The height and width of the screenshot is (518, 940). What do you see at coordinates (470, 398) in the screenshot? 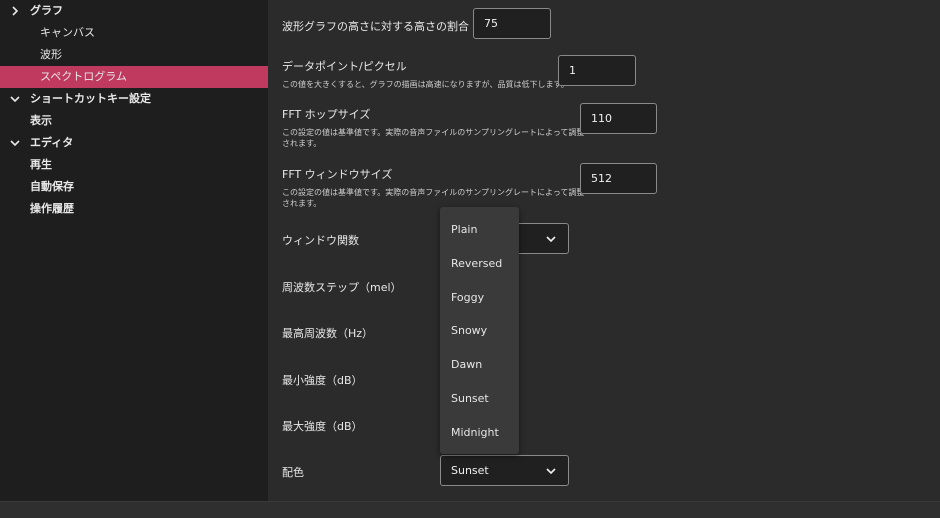
I see `menu-item-sunset: Sunset` at bounding box center [470, 398].